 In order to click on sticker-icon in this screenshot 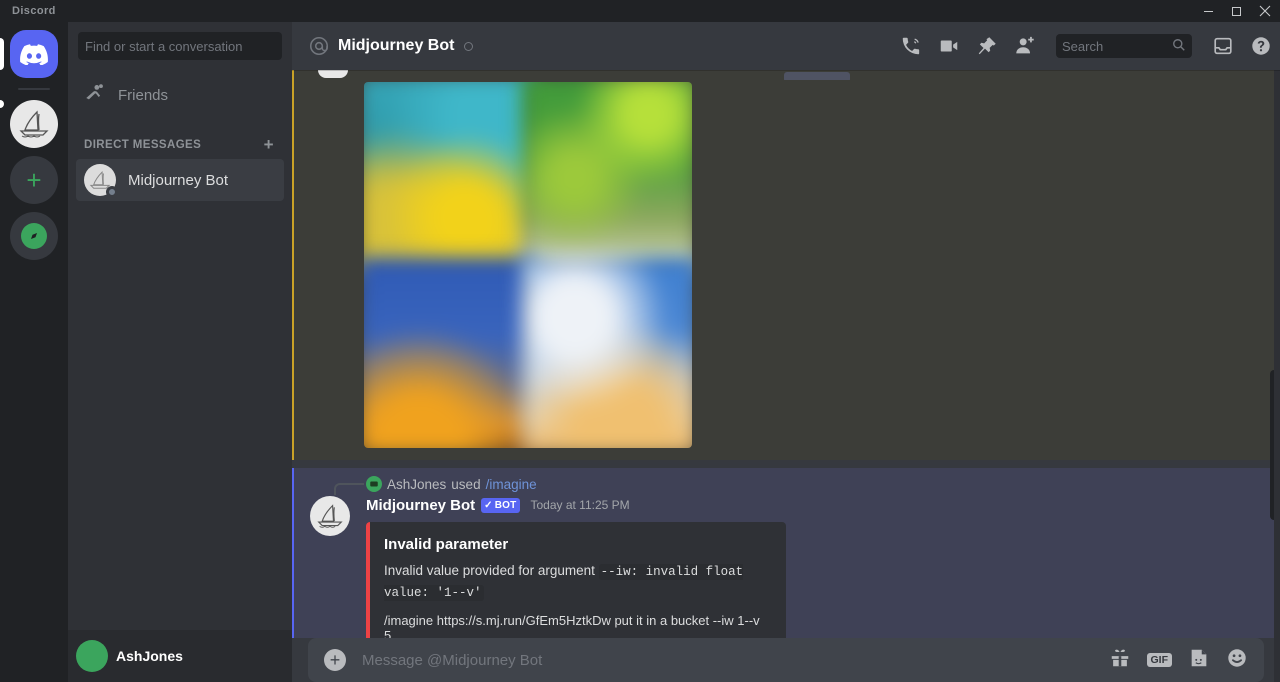, I will do `click(1199, 660)`.